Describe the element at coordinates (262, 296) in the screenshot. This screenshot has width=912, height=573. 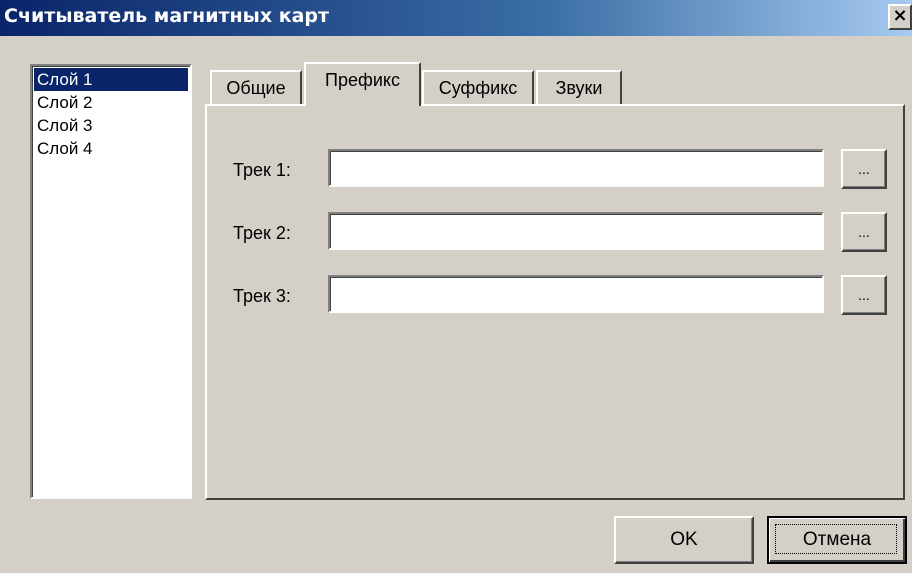
I see `track-3-label: Трек 3:` at that location.